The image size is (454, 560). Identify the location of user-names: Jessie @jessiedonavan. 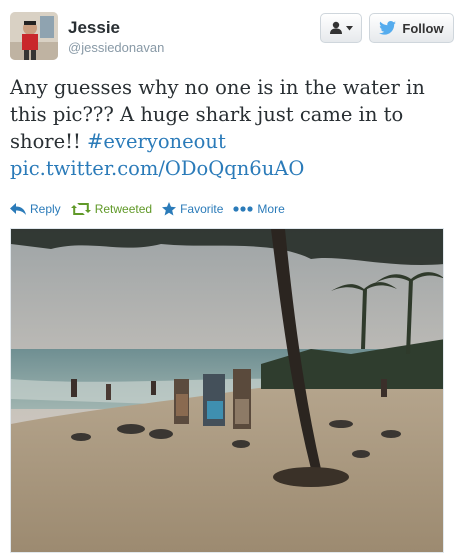
(116, 37).